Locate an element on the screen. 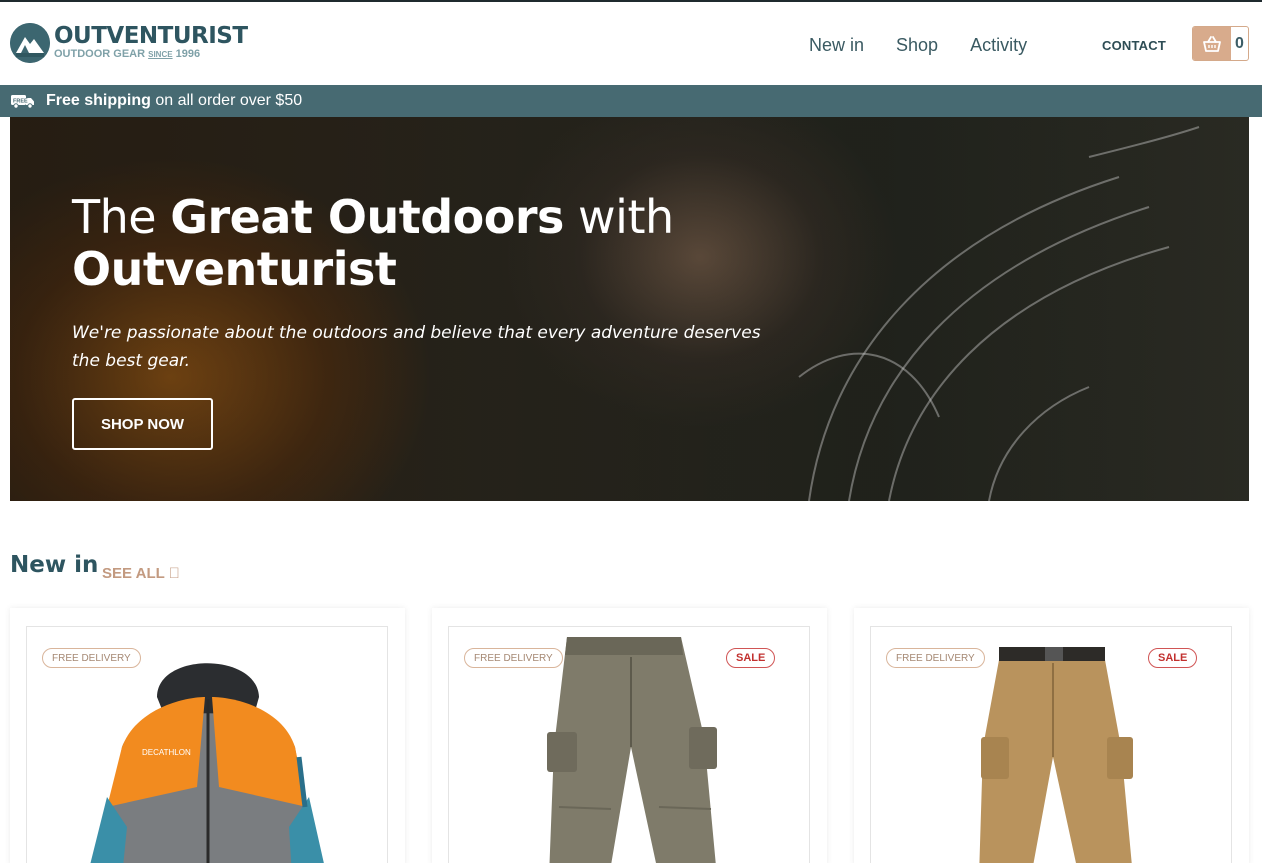 The width and height of the screenshot is (1262, 863). product-image-frame: DECATHLON FREE DELIVERY is located at coordinates (207, 744).